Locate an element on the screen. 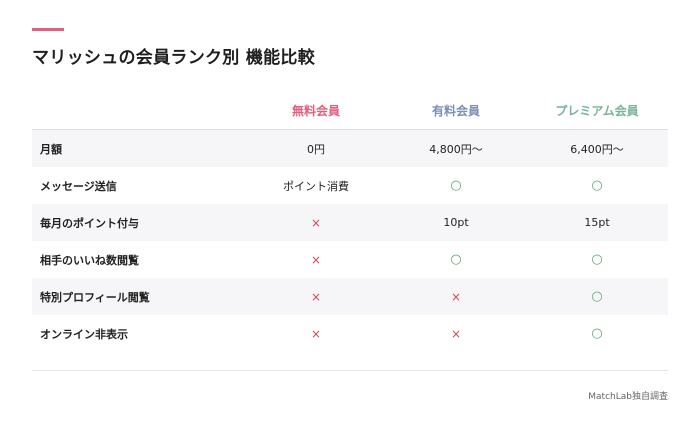 The width and height of the screenshot is (700, 433). premium-value: 15pt is located at coordinates (597, 222).